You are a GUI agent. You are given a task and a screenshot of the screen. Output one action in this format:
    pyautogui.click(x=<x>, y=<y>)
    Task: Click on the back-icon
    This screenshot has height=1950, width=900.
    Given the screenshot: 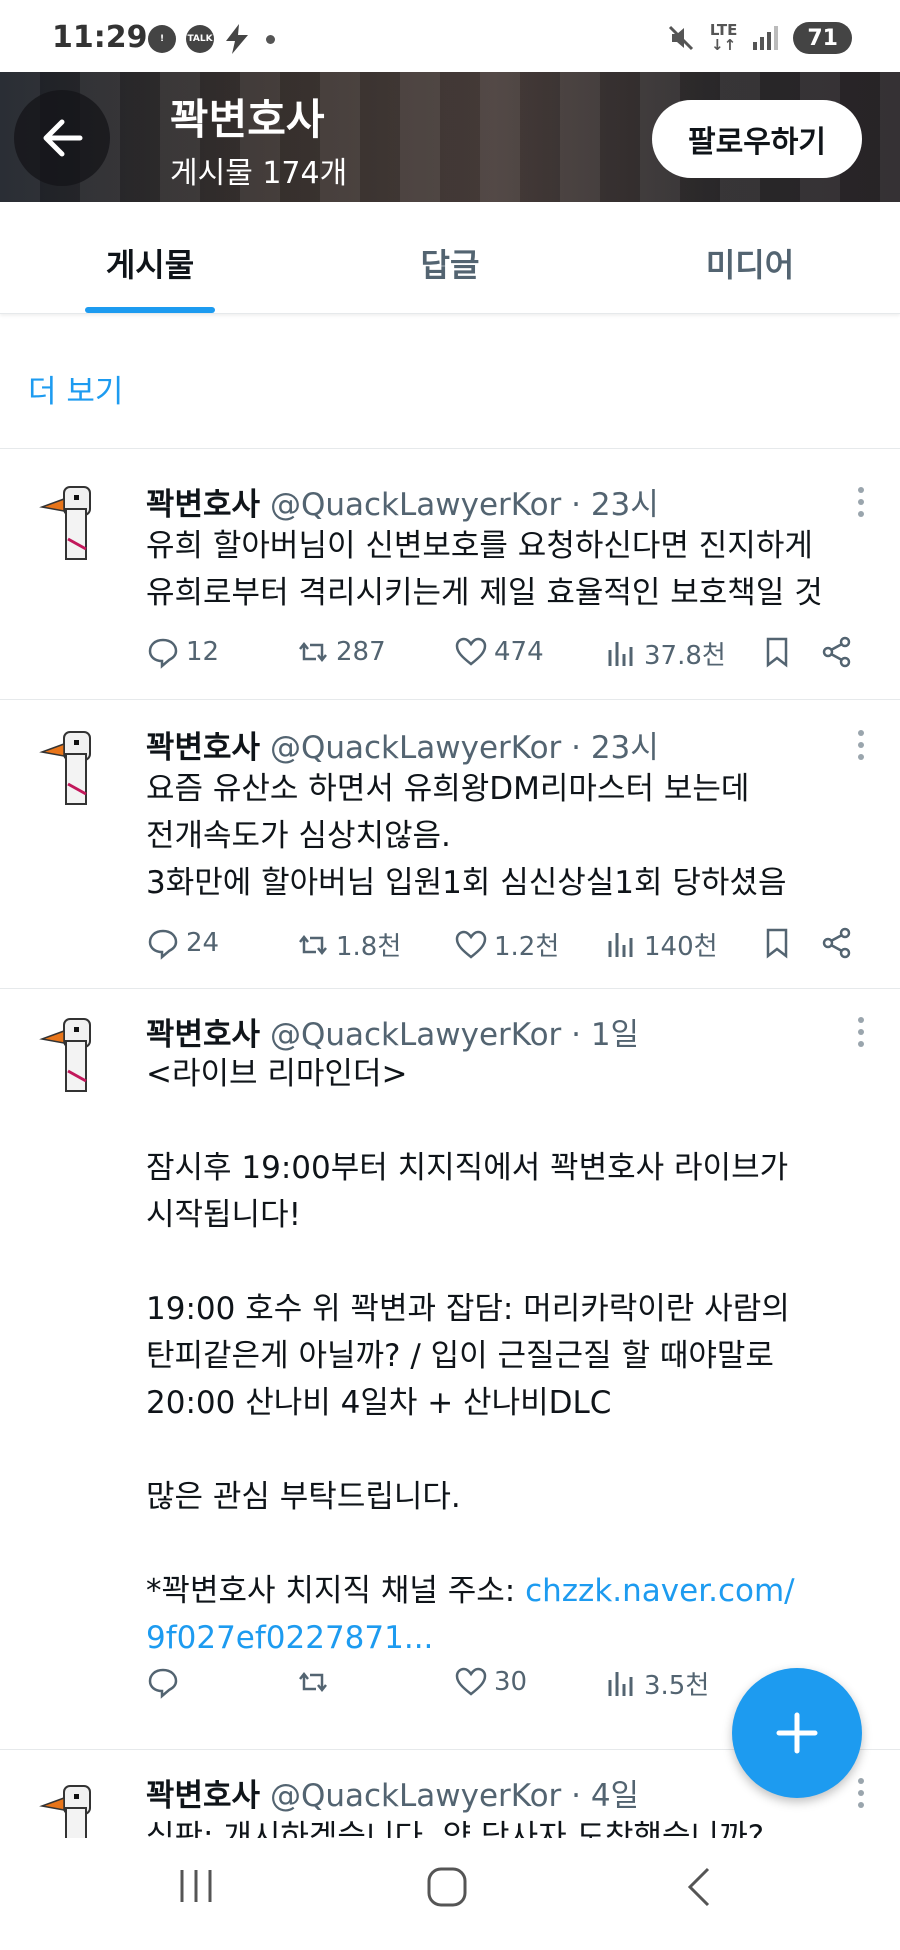 What is the action you would take?
    pyautogui.click(x=699, y=1887)
    